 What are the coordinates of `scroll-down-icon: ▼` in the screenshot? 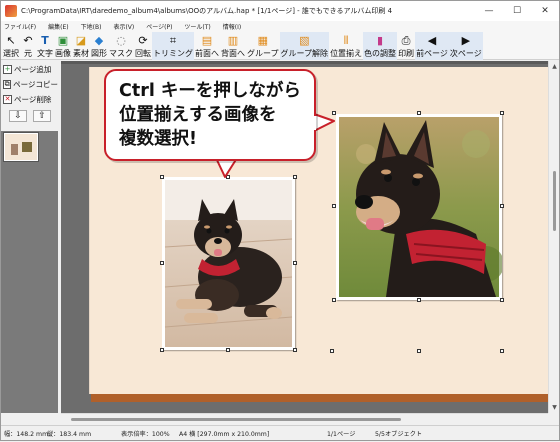 It's located at (554, 407).